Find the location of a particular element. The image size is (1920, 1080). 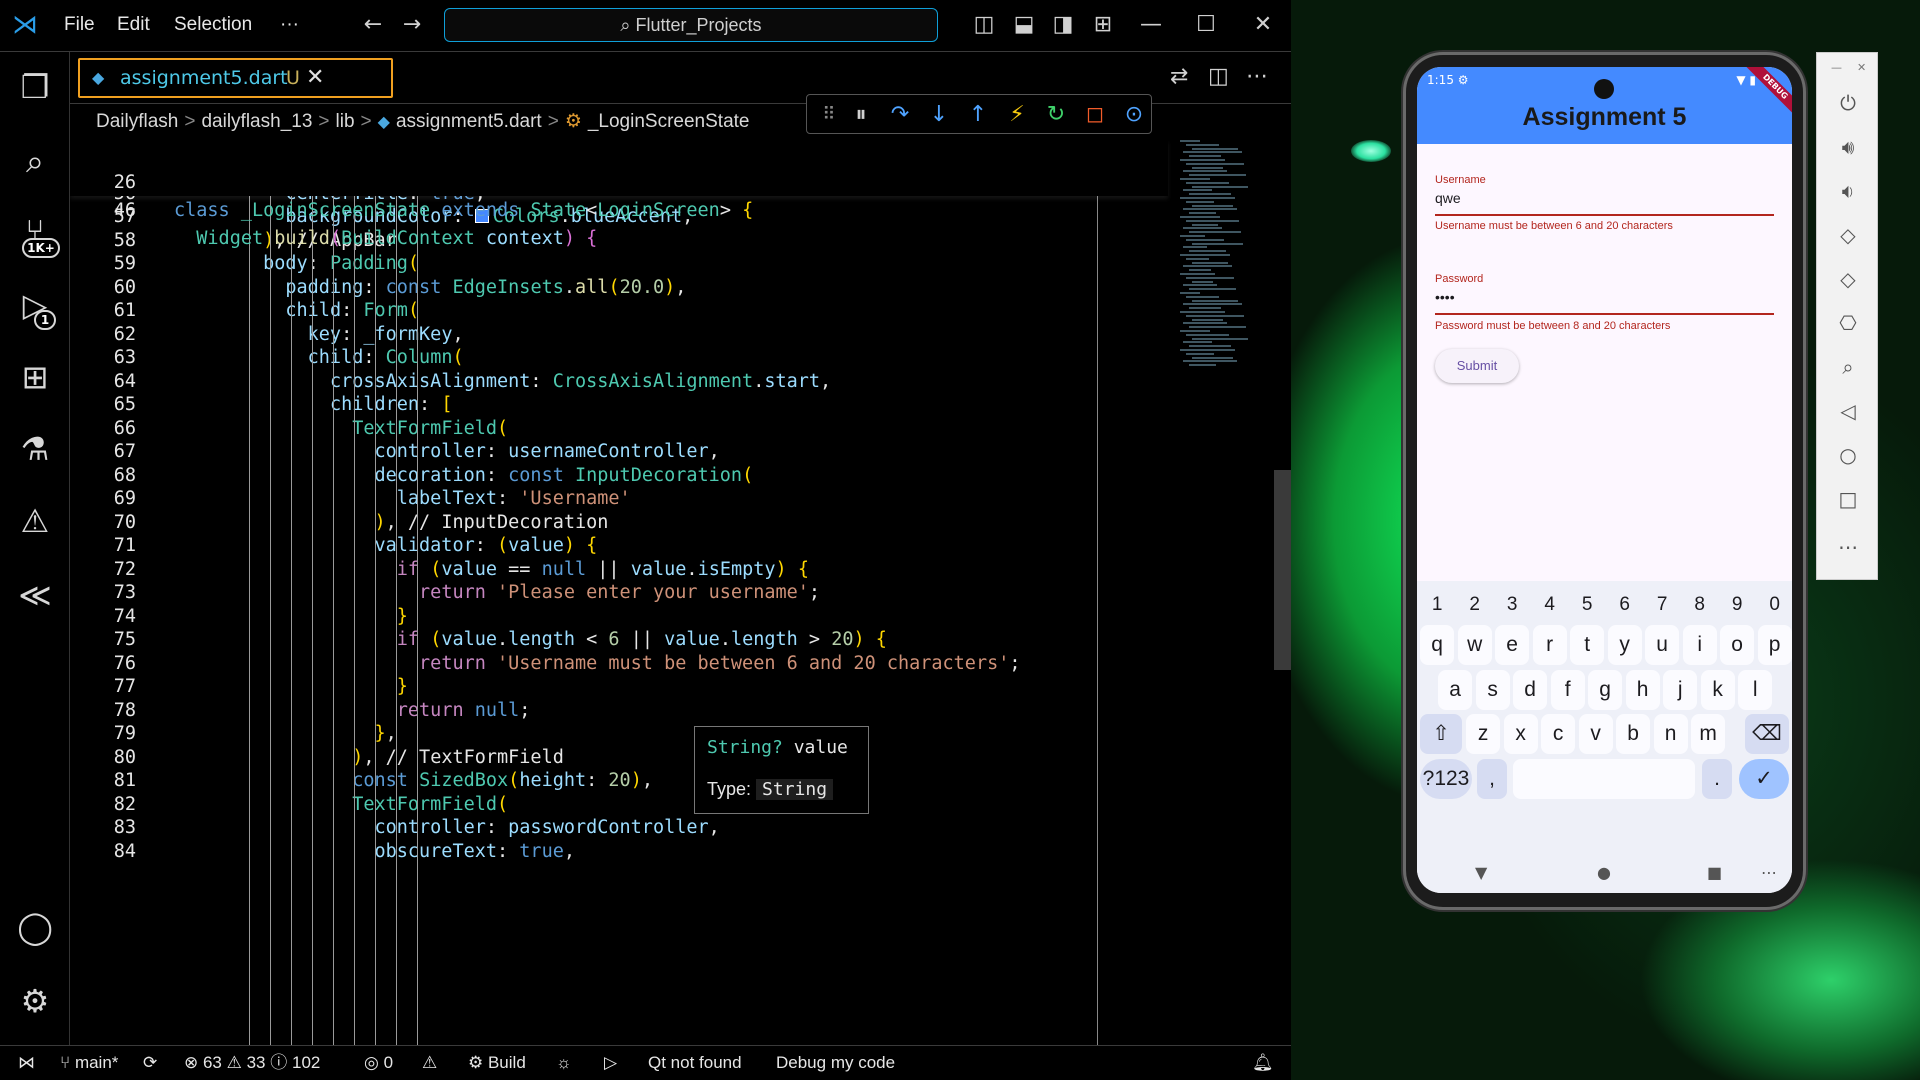

flutter-device-icon: ⚠ is located at coordinates (429, 1063).